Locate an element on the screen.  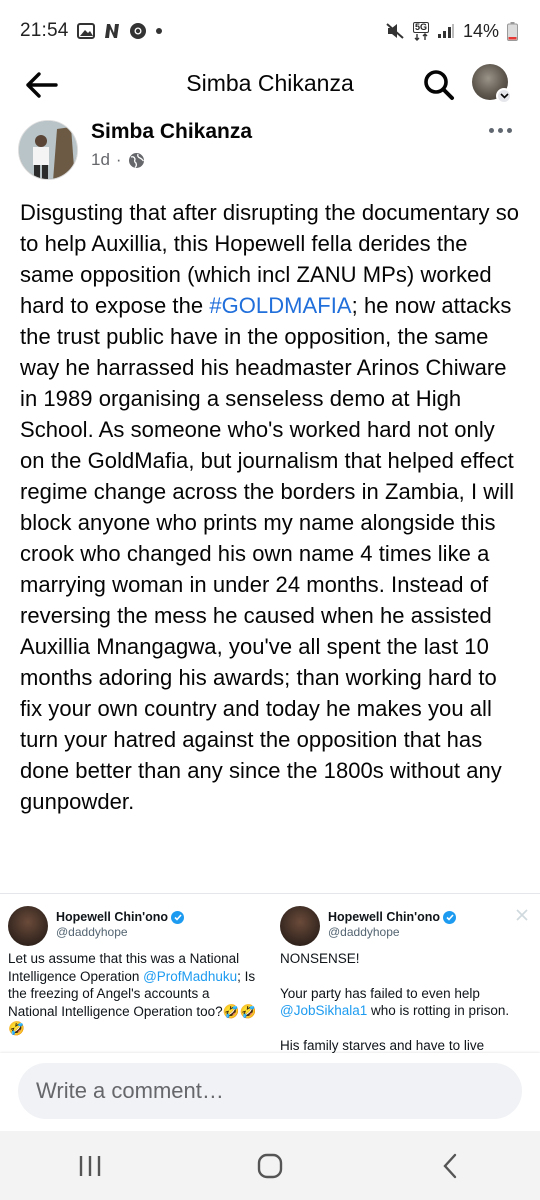
signal-icon is located at coordinates (446, 31).